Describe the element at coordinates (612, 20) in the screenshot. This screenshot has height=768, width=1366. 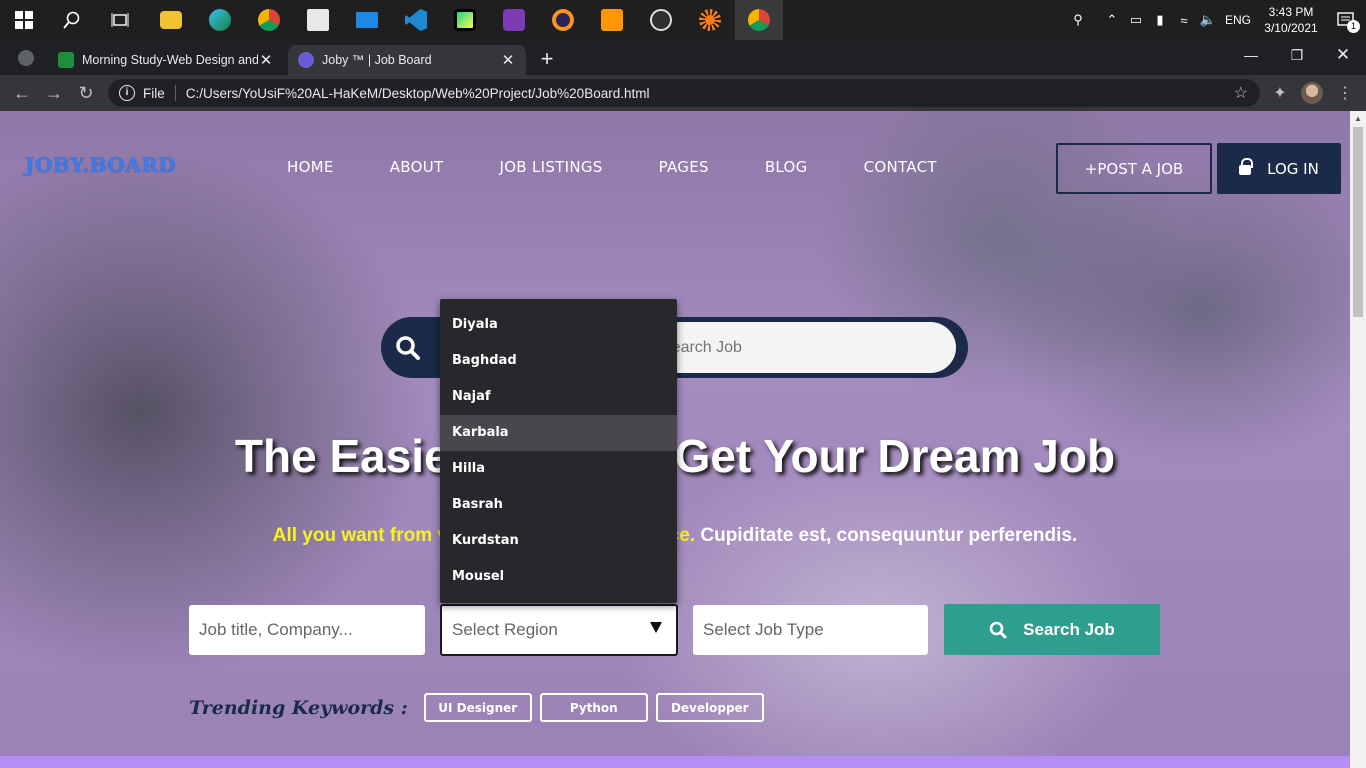
I see `sublime-text-icon` at that location.